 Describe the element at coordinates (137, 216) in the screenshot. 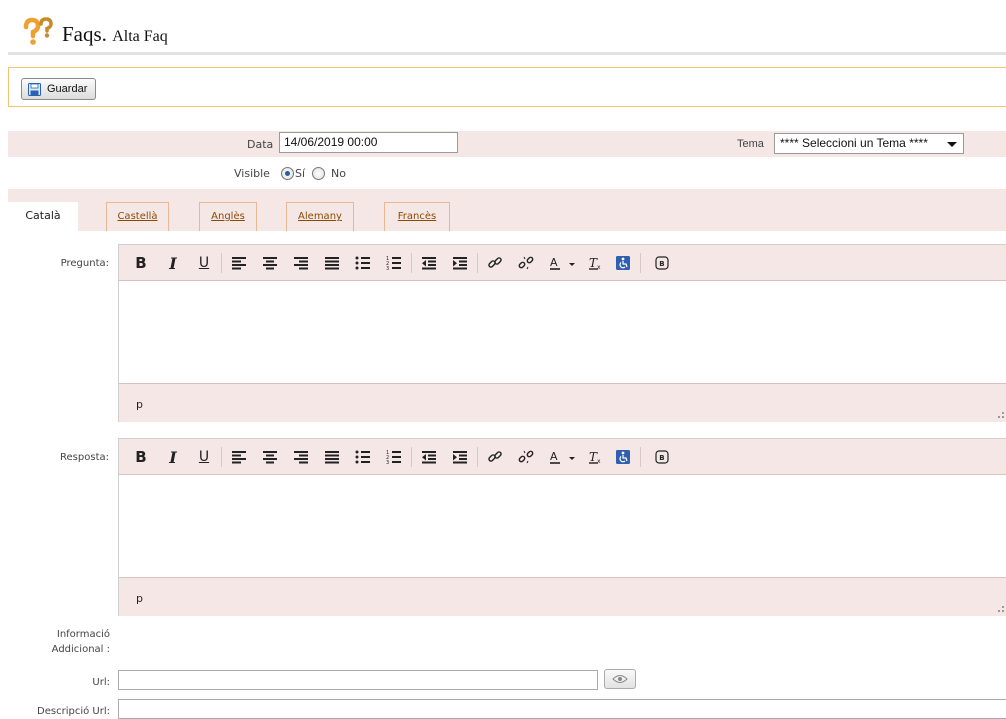

I see `tab-castella: Castellà` at that location.